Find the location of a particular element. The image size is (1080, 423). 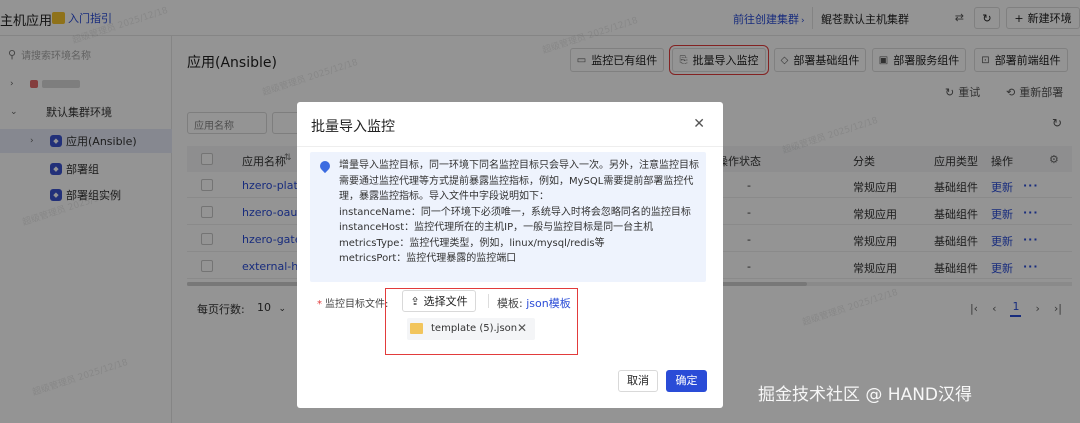

close-icon: ✕ is located at coordinates (699, 124).